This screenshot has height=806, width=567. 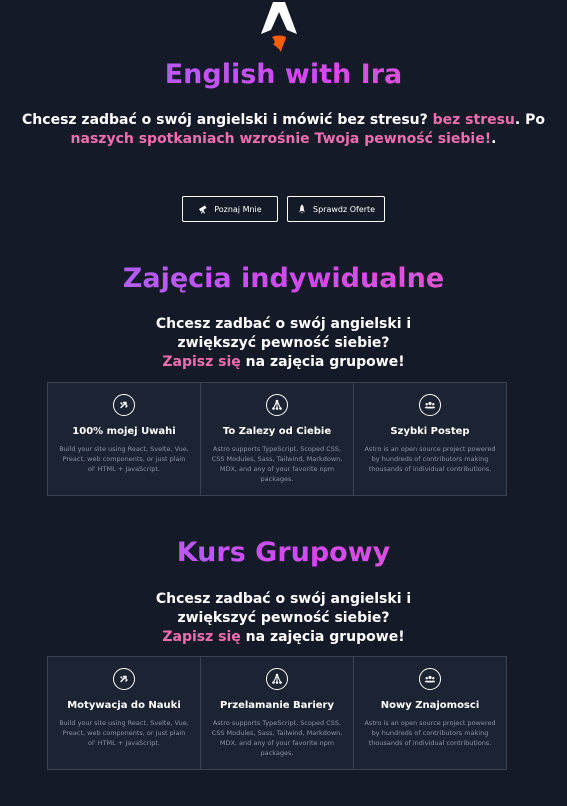 I want to click on feature-card-title: 100% mojej Uwahi, so click(x=124, y=431).